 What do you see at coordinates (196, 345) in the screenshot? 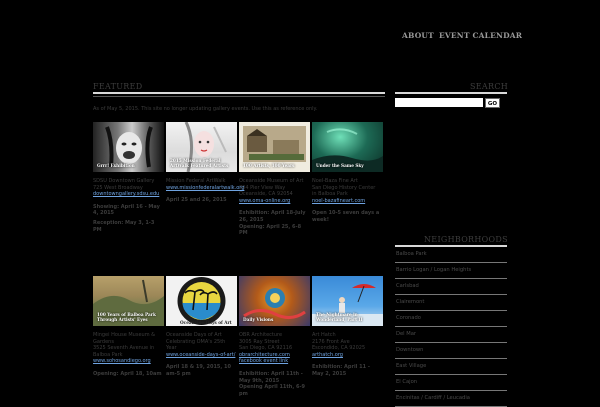
I see `description-line: Celebrating OMA's 25th Year` at bounding box center [196, 345].